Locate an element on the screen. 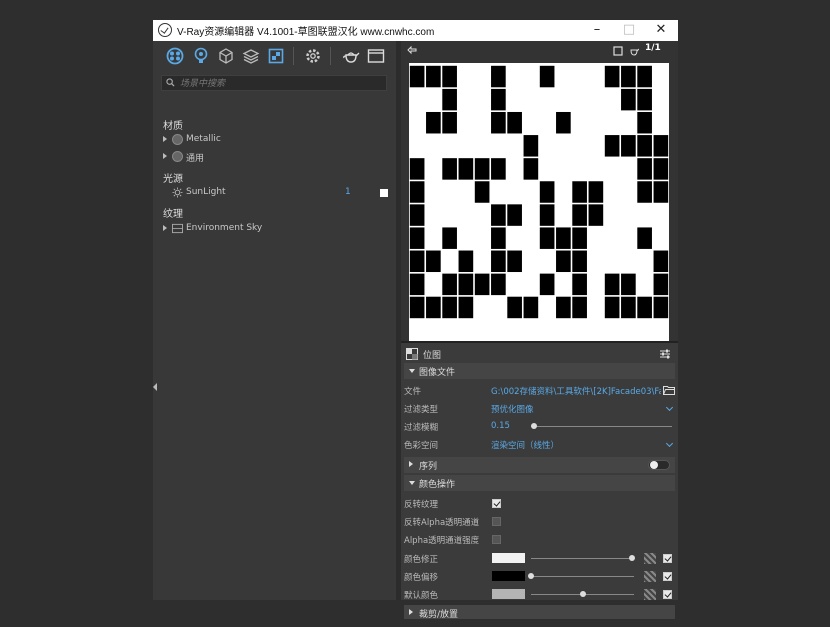 Image resolution: width=830 pixels, height=627 pixels. file-label: 文件 is located at coordinates (413, 392).